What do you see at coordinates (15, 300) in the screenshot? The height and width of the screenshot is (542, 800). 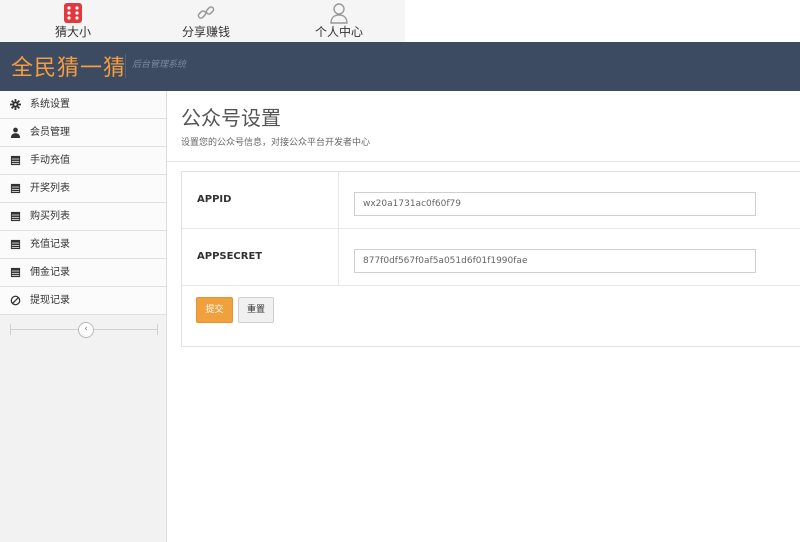 I see `ban-icon` at bounding box center [15, 300].